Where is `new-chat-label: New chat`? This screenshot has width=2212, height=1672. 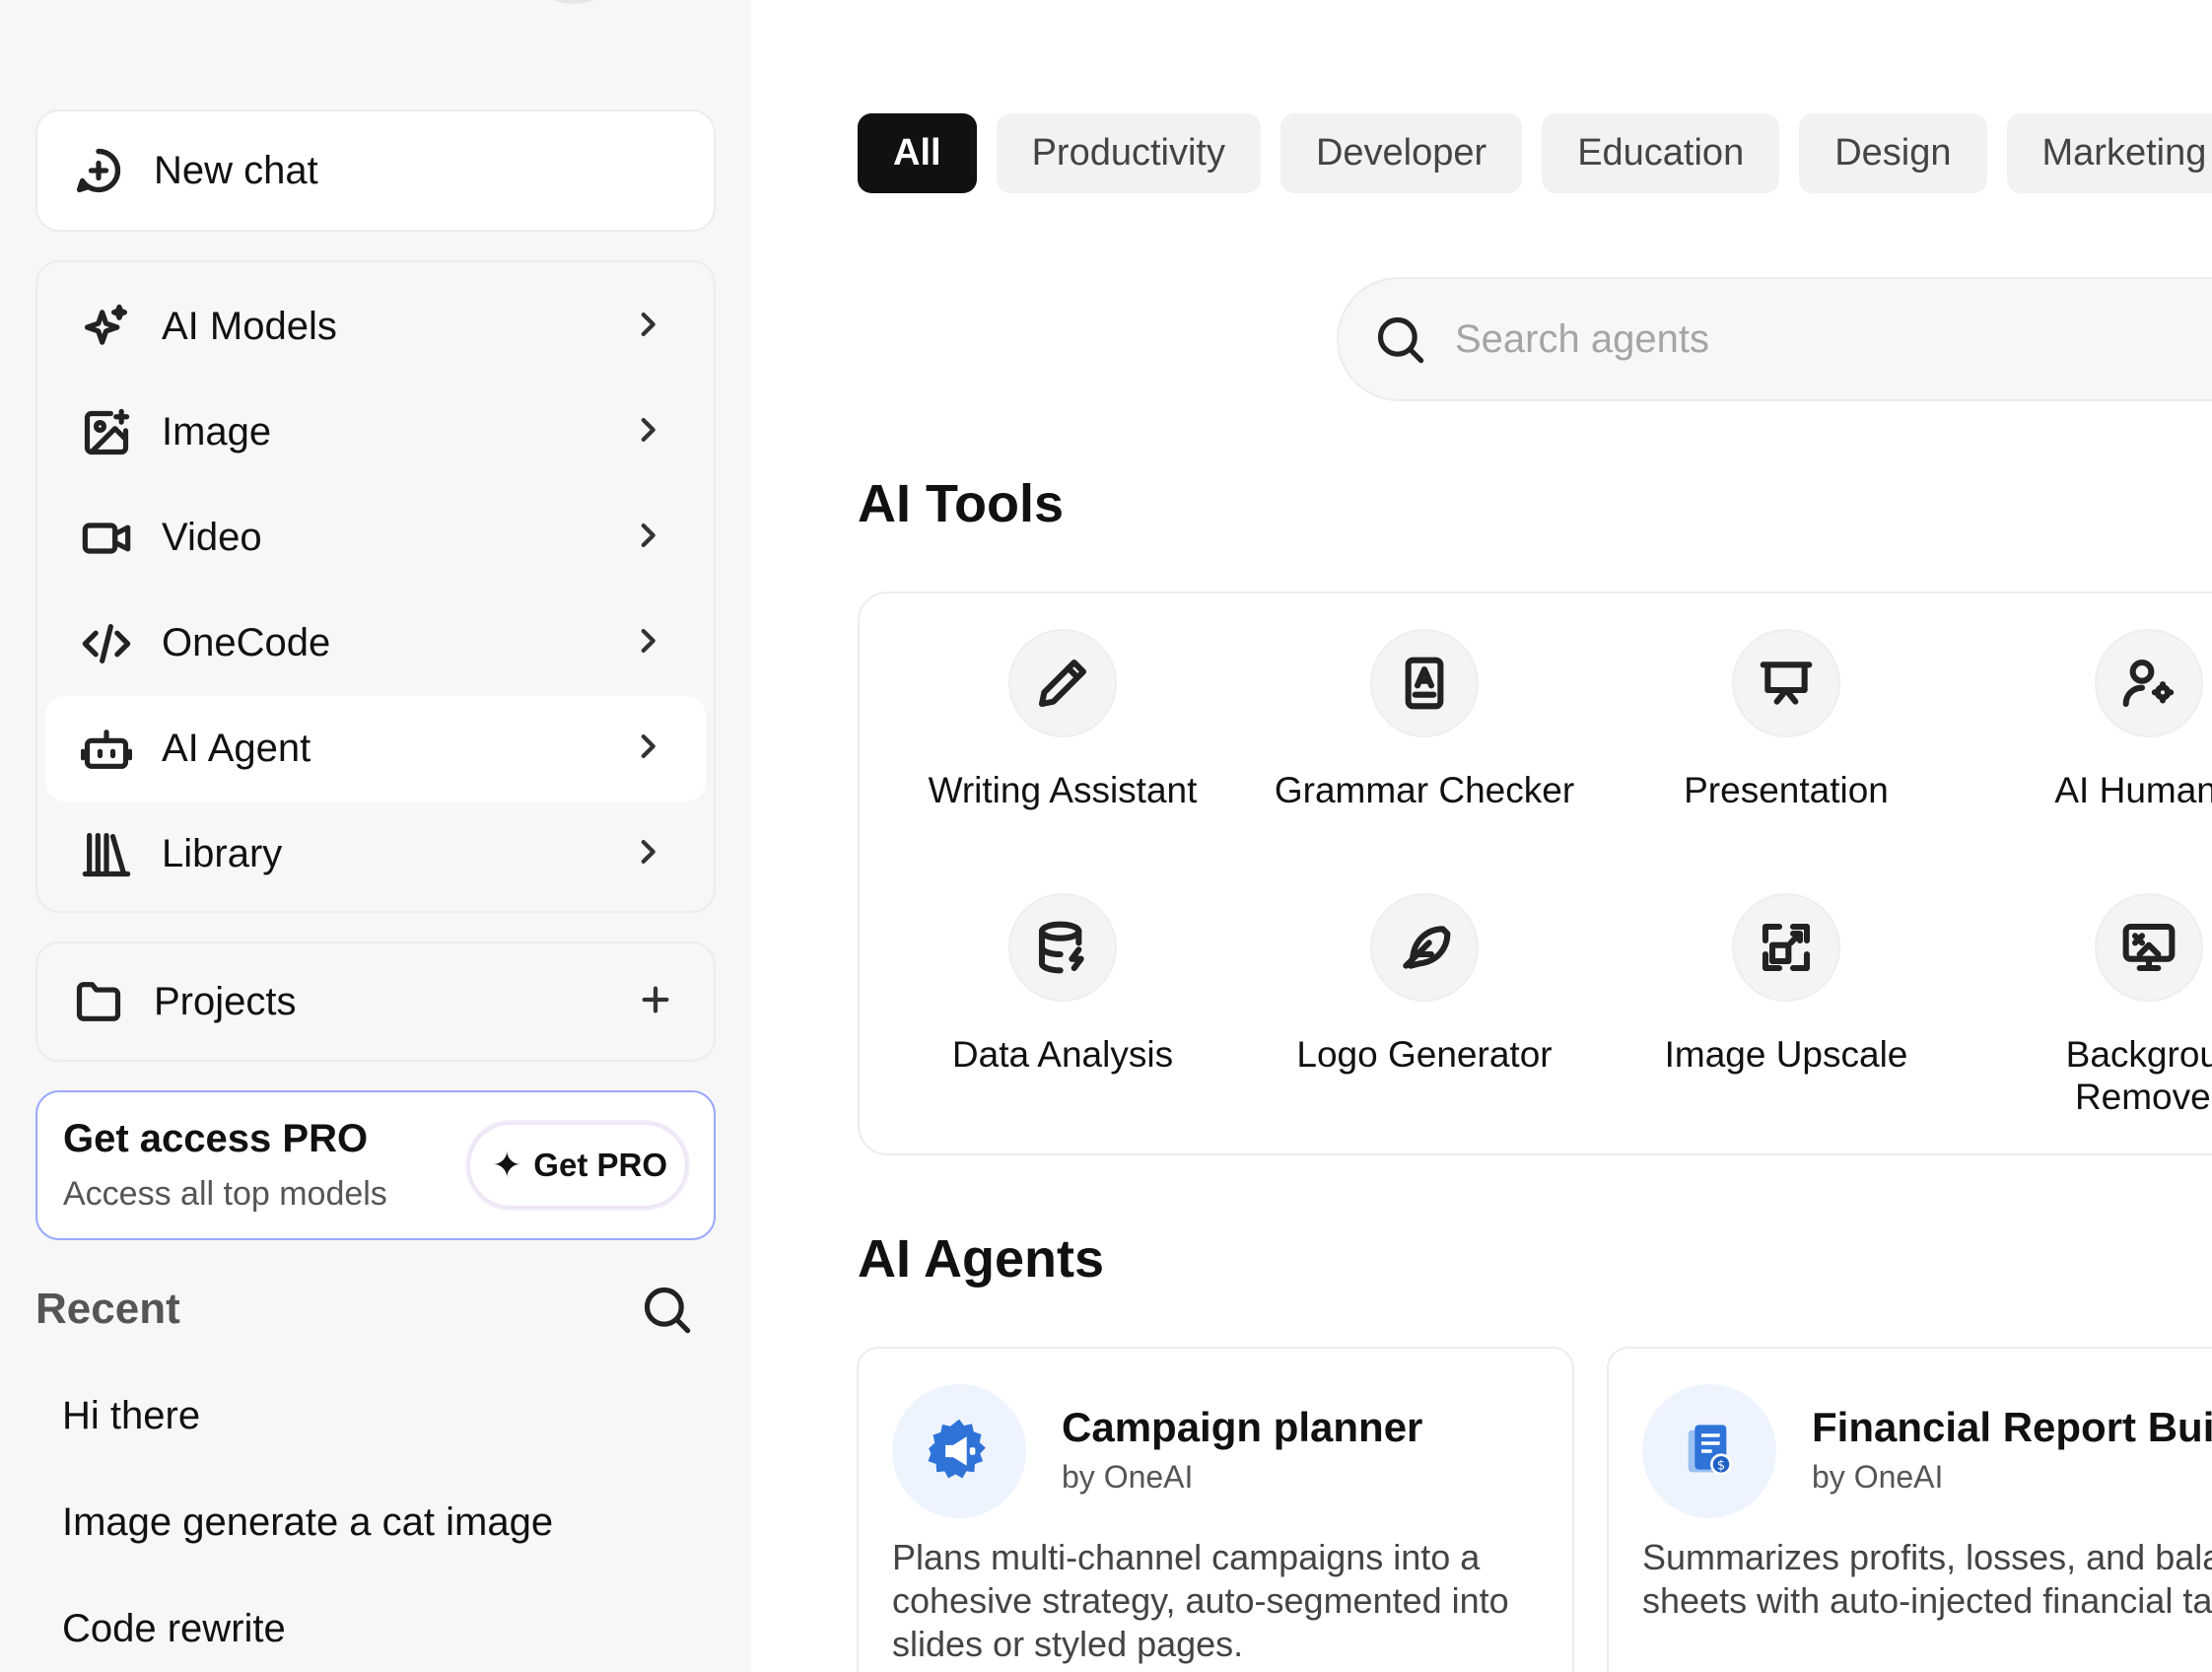 new-chat-label: New chat is located at coordinates (236, 170).